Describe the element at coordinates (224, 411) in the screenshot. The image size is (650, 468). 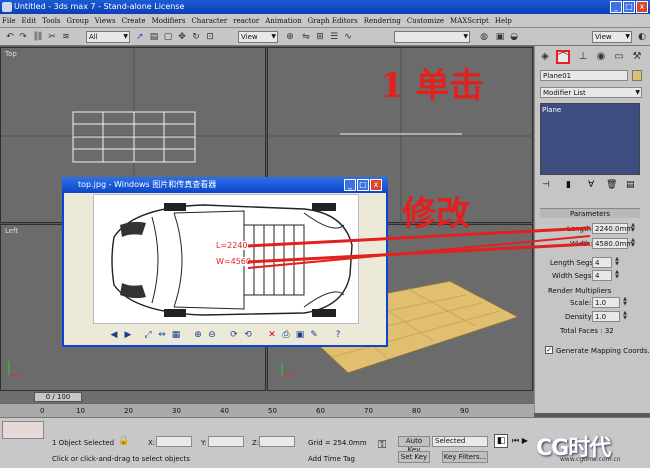
I see `tick-40: 40` at that location.